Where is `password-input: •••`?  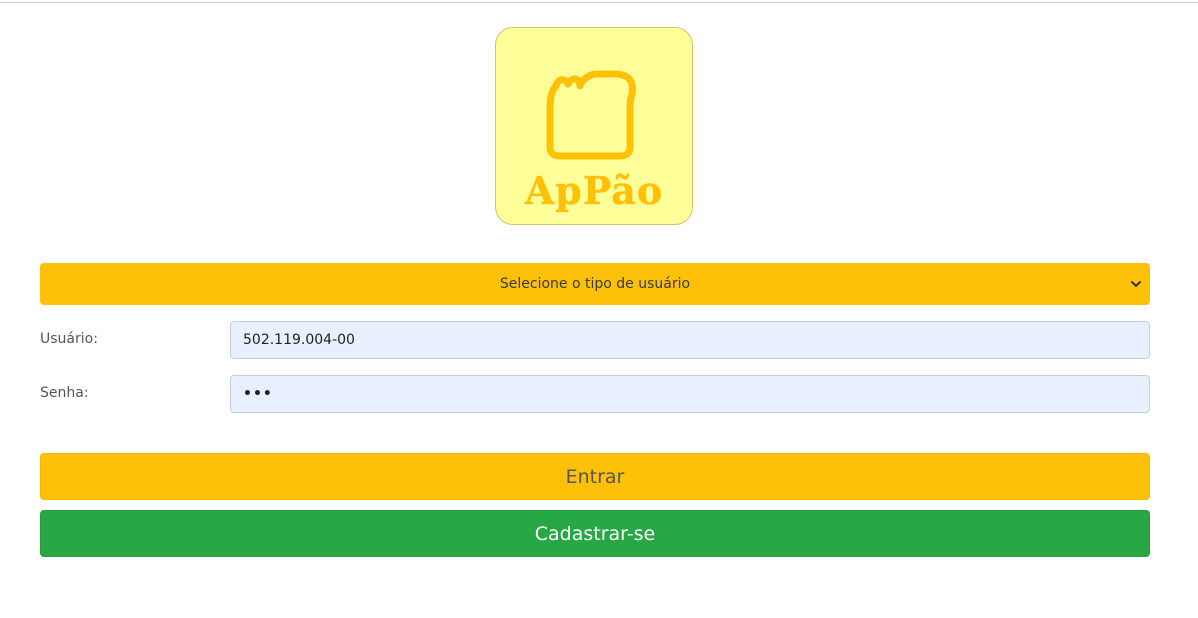
password-input: ••• is located at coordinates (690, 394).